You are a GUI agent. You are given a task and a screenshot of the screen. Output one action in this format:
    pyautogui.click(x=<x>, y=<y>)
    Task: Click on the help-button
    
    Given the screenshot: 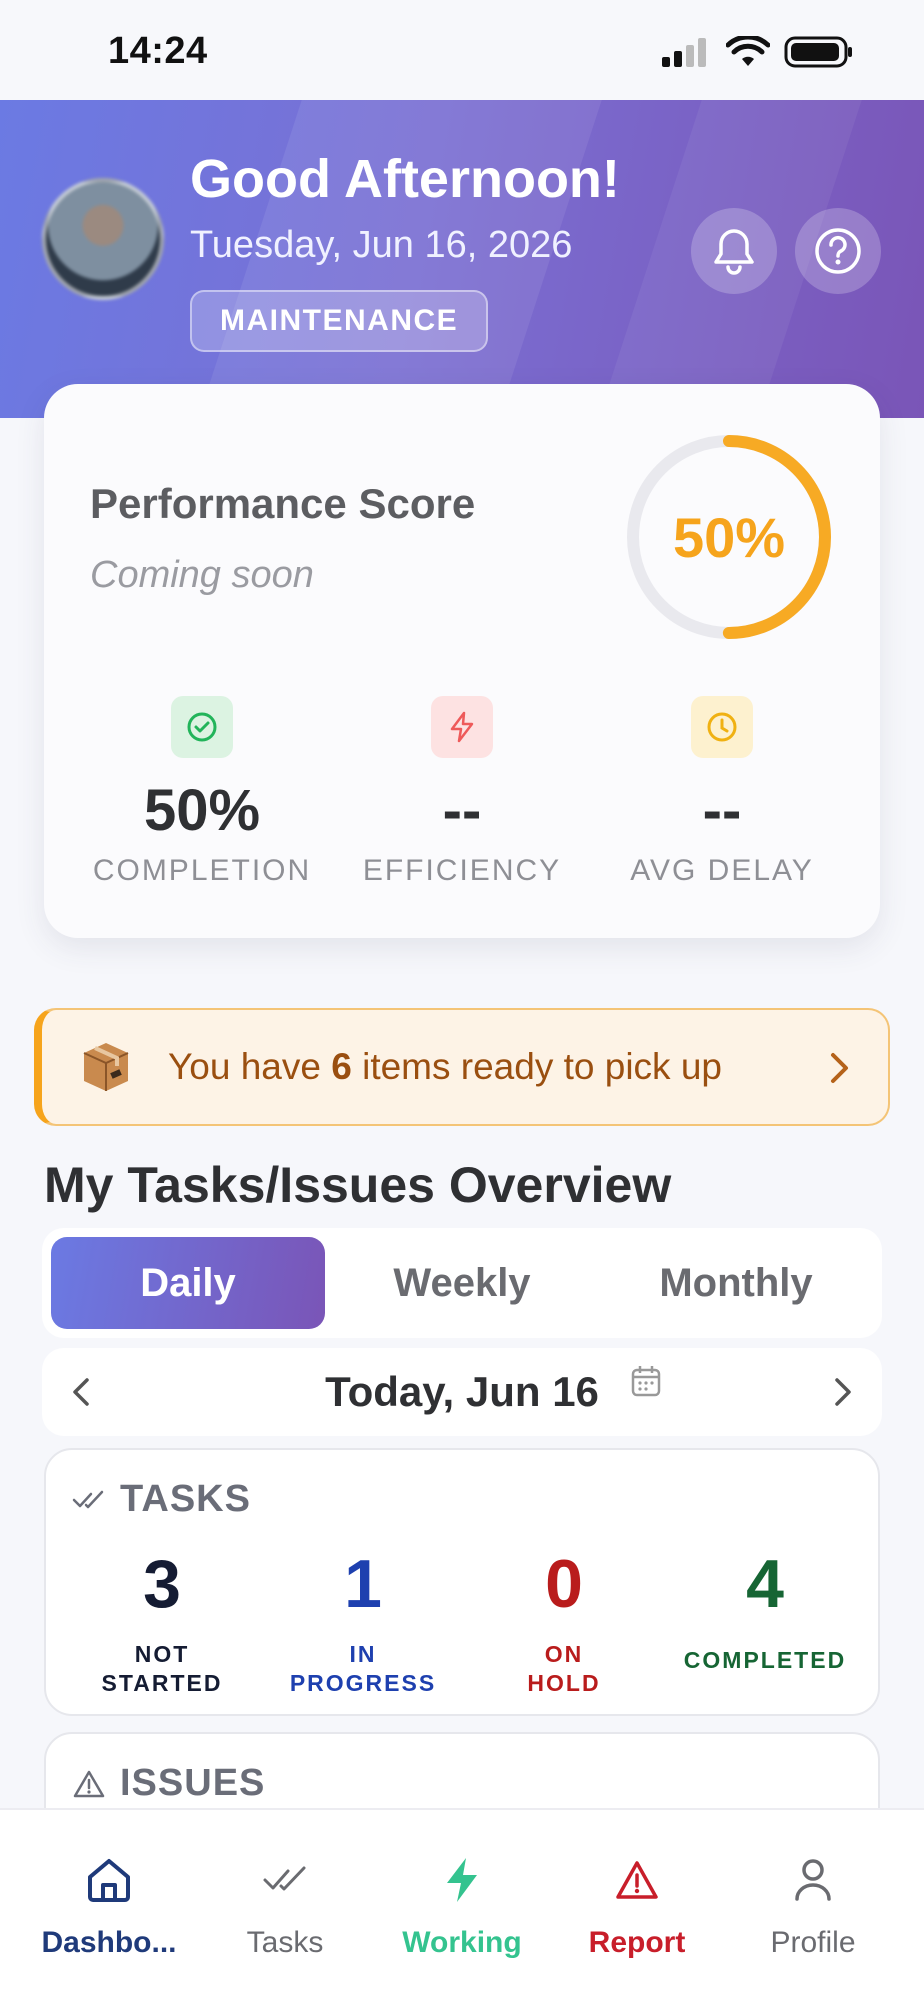 What is the action you would take?
    pyautogui.click(x=838, y=251)
    